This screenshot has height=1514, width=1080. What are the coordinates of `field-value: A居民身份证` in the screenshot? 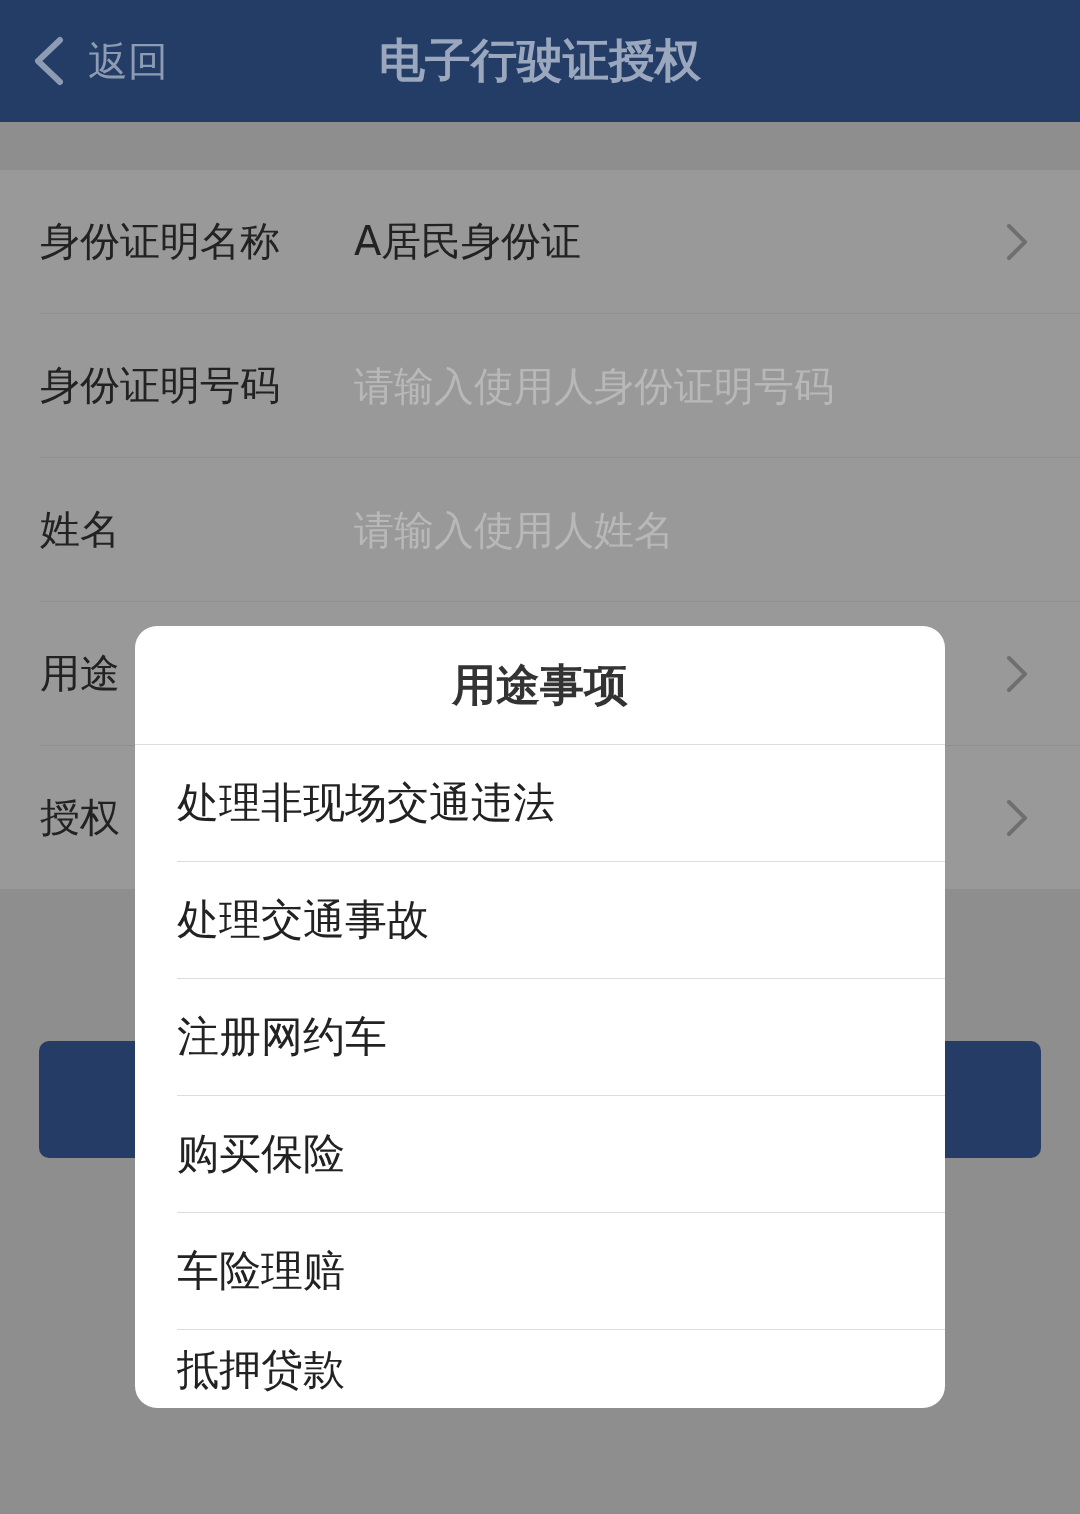 It's located at (680, 241).